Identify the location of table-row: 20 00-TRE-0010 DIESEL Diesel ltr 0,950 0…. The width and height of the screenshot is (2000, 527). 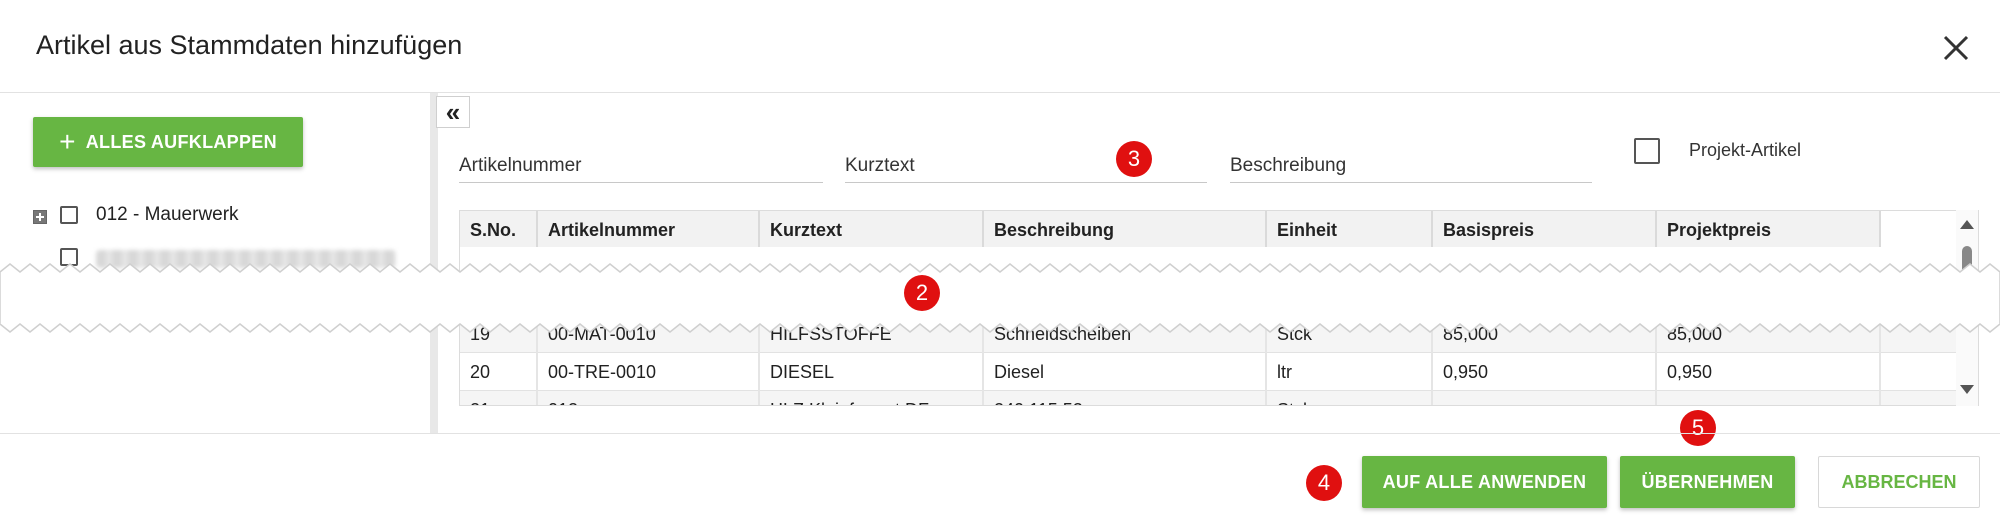
(1219, 372).